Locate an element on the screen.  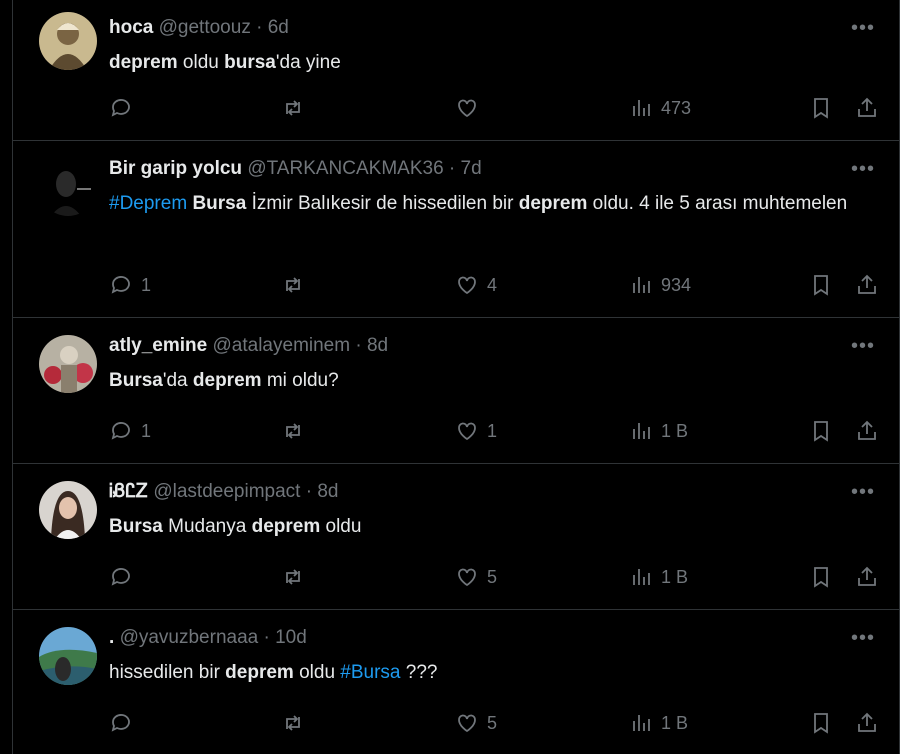
timestamp: 7d is located at coordinates (471, 168).